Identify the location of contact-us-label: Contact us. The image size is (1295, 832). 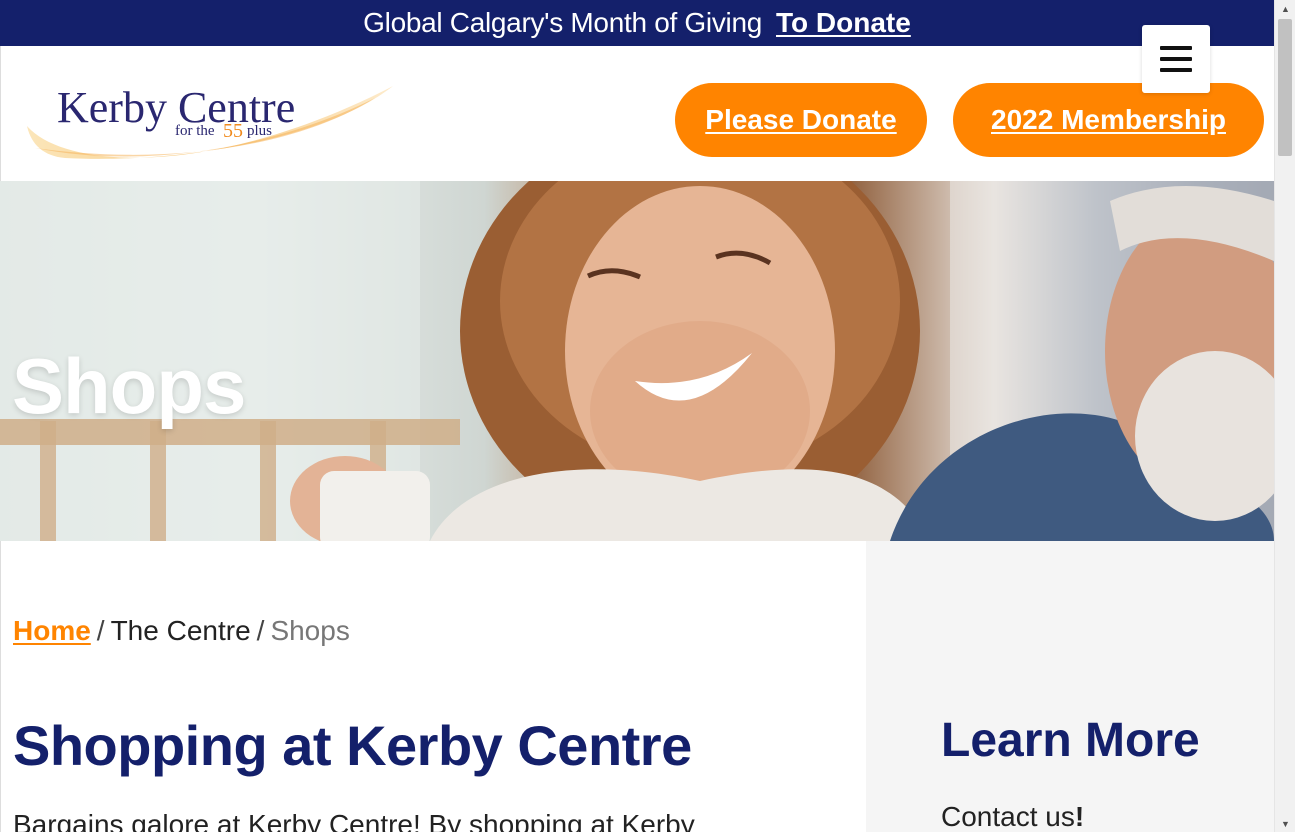
(1008, 816).